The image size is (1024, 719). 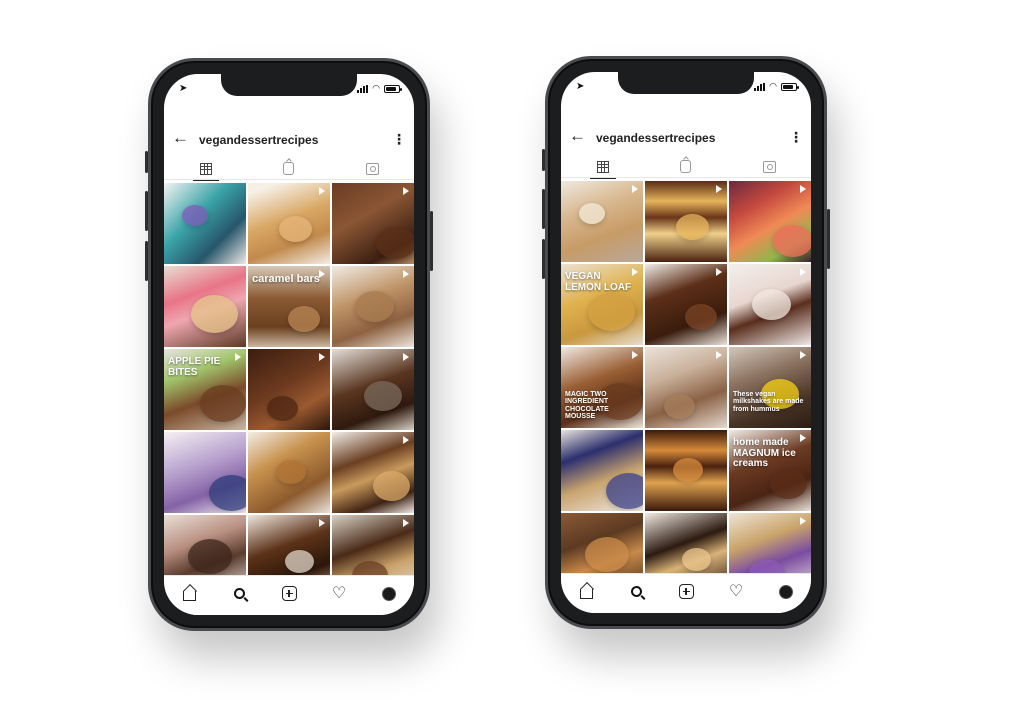 What do you see at coordinates (146, 211) in the screenshot?
I see `phone-volume-up` at bounding box center [146, 211].